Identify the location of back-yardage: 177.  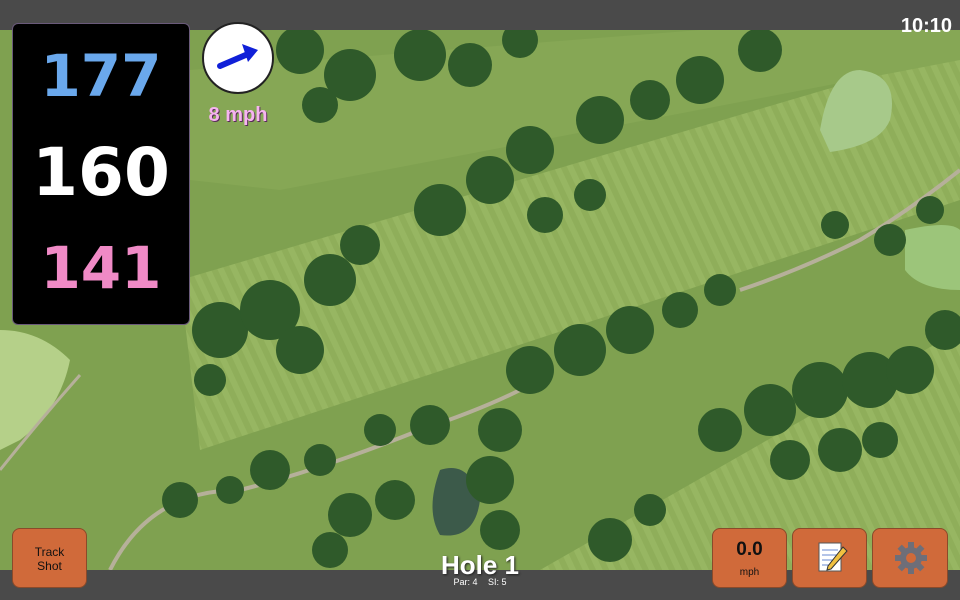
(101, 76).